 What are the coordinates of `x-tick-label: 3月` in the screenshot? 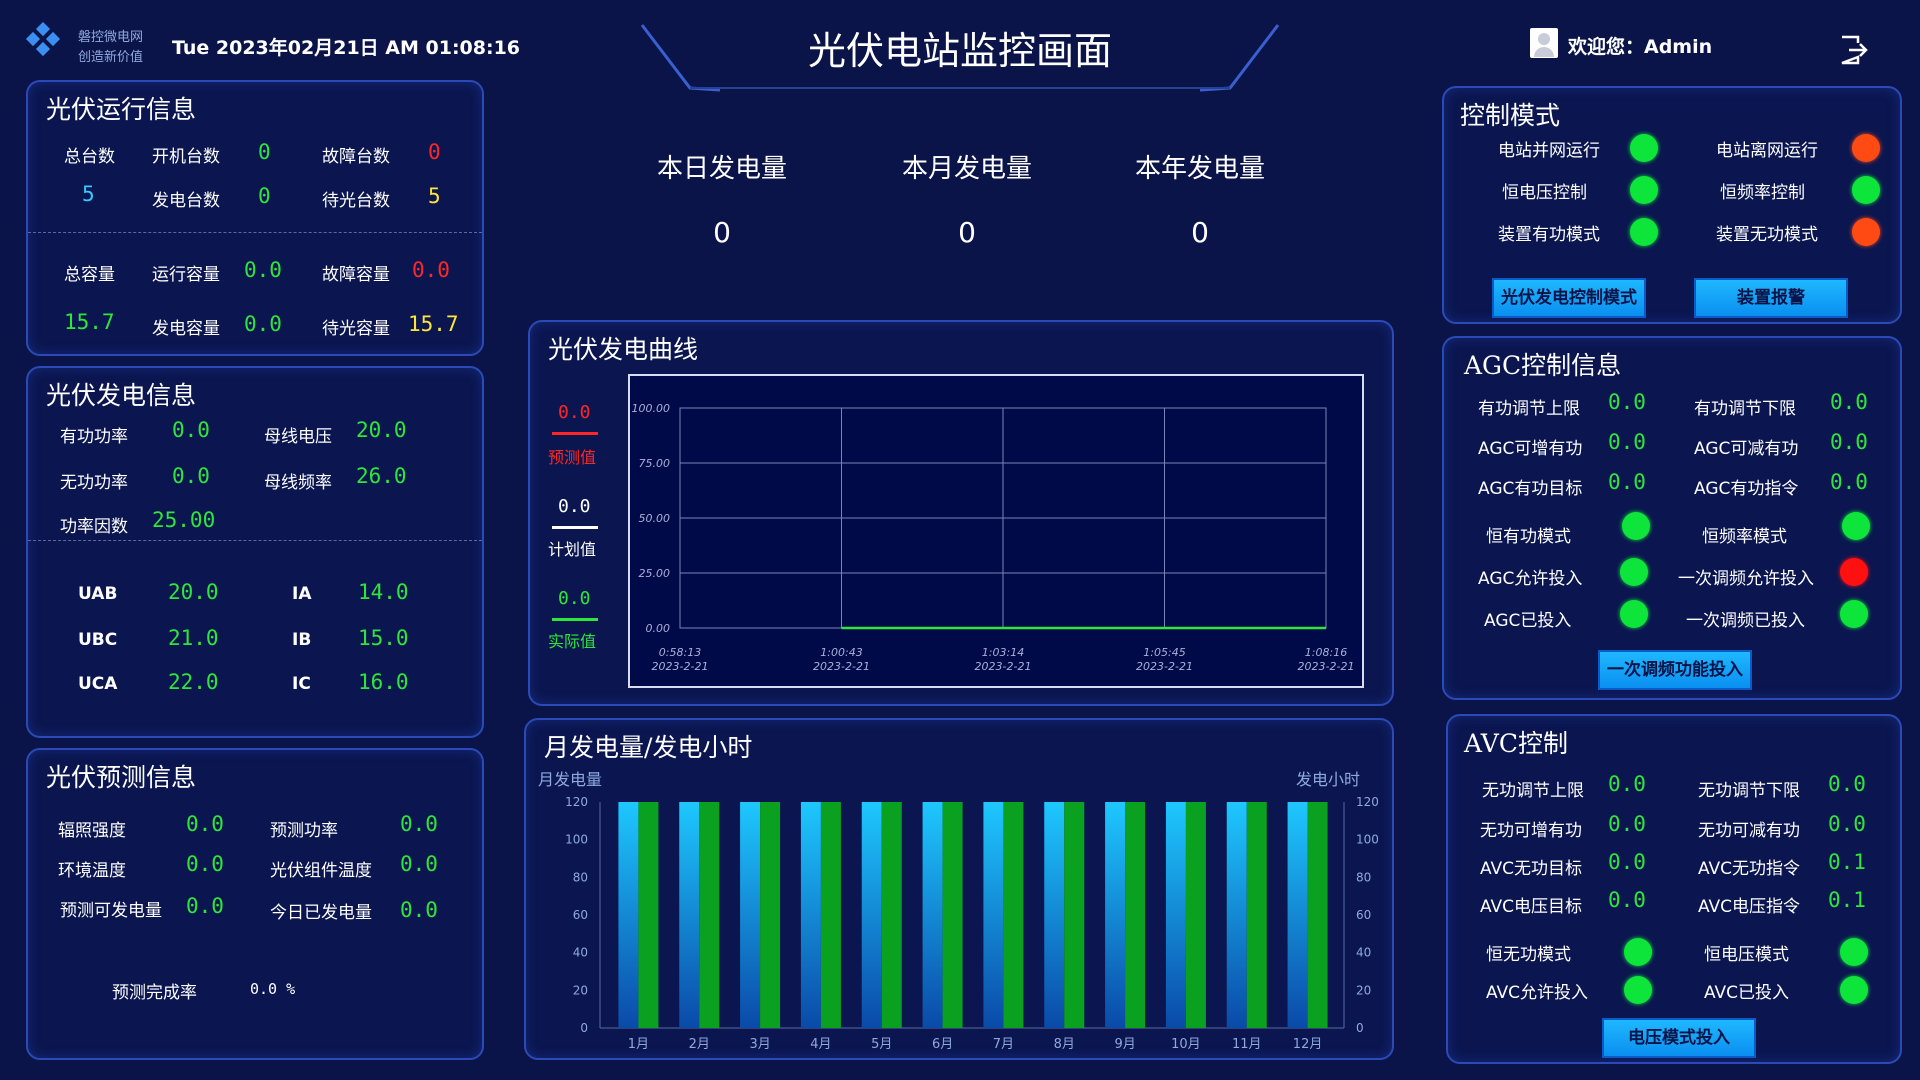 It's located at (759, 1044).